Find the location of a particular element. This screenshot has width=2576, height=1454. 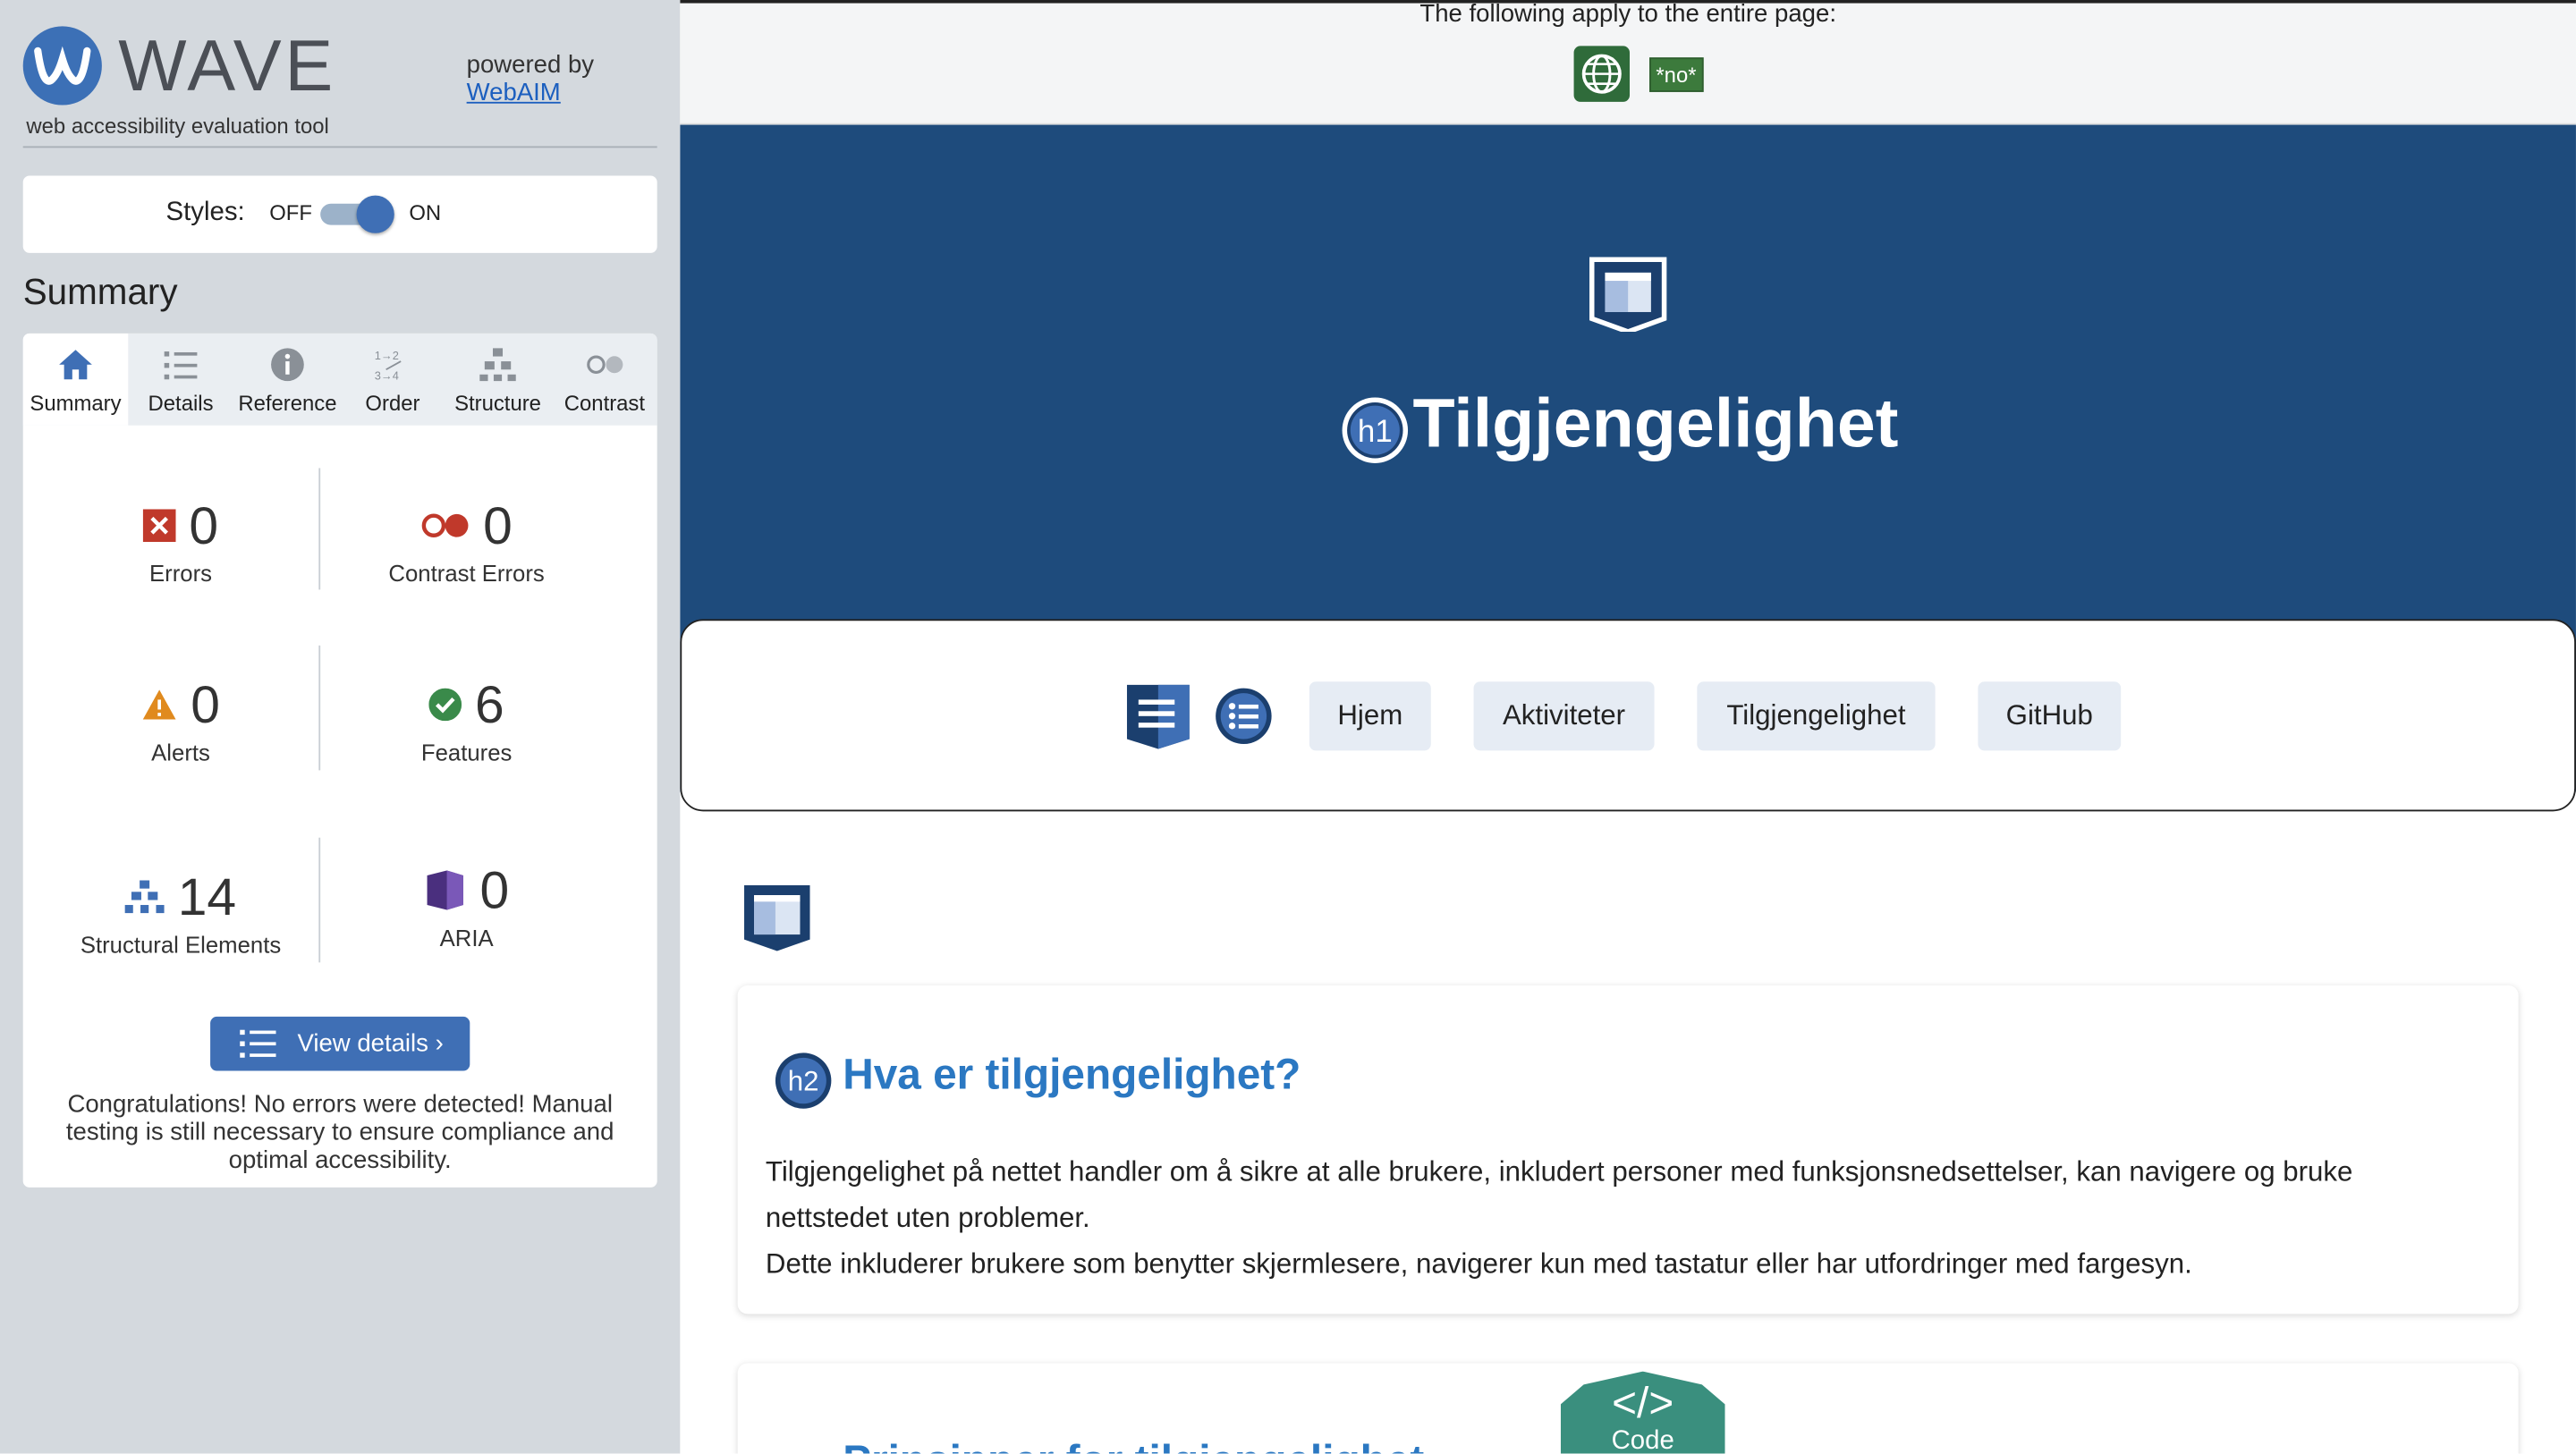

feature-check-icon is located at coordinates (445, 705).